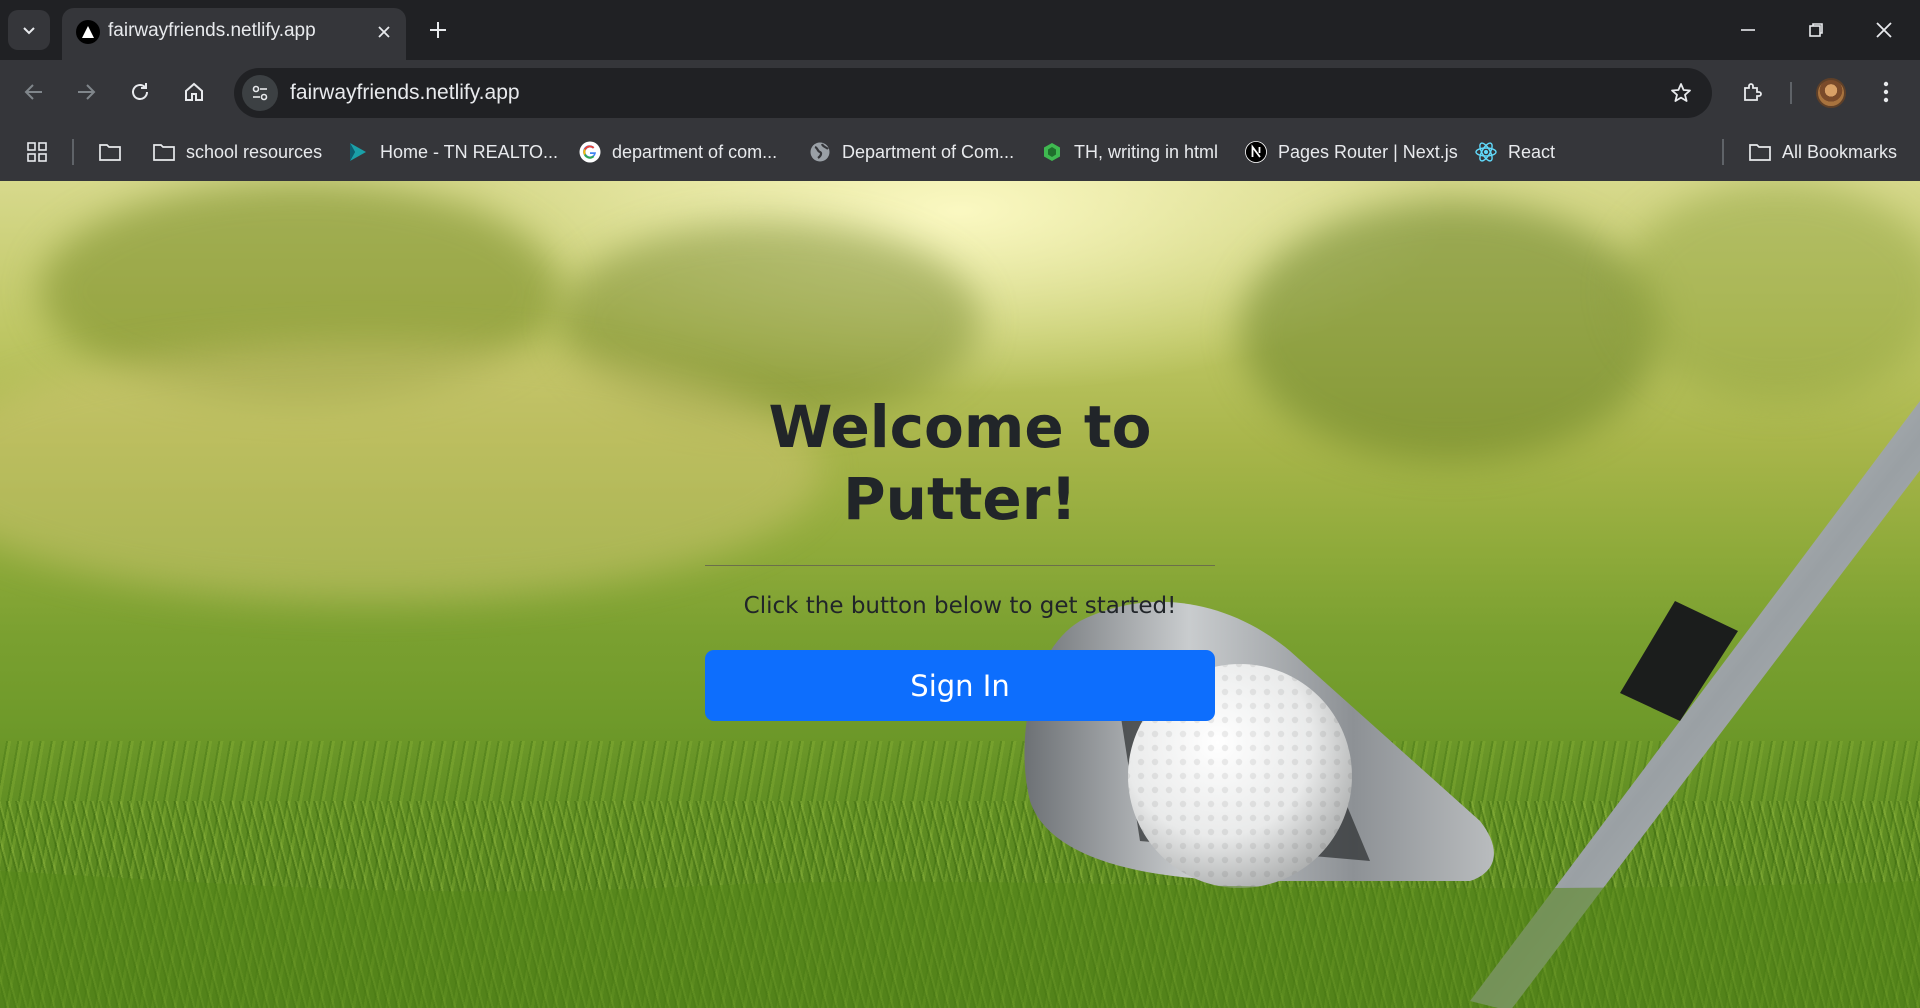 Image resolution: width=1920 pixels, height=1008 pixels. I want to click on restore-button, so click(1816, 30).